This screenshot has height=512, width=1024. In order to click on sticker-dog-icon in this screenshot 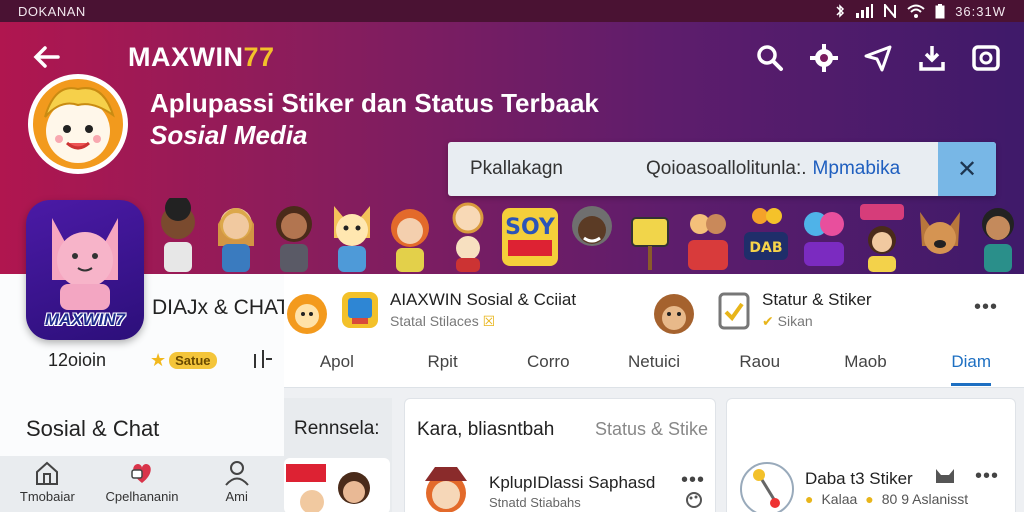, I will do `click(940, 236)`.